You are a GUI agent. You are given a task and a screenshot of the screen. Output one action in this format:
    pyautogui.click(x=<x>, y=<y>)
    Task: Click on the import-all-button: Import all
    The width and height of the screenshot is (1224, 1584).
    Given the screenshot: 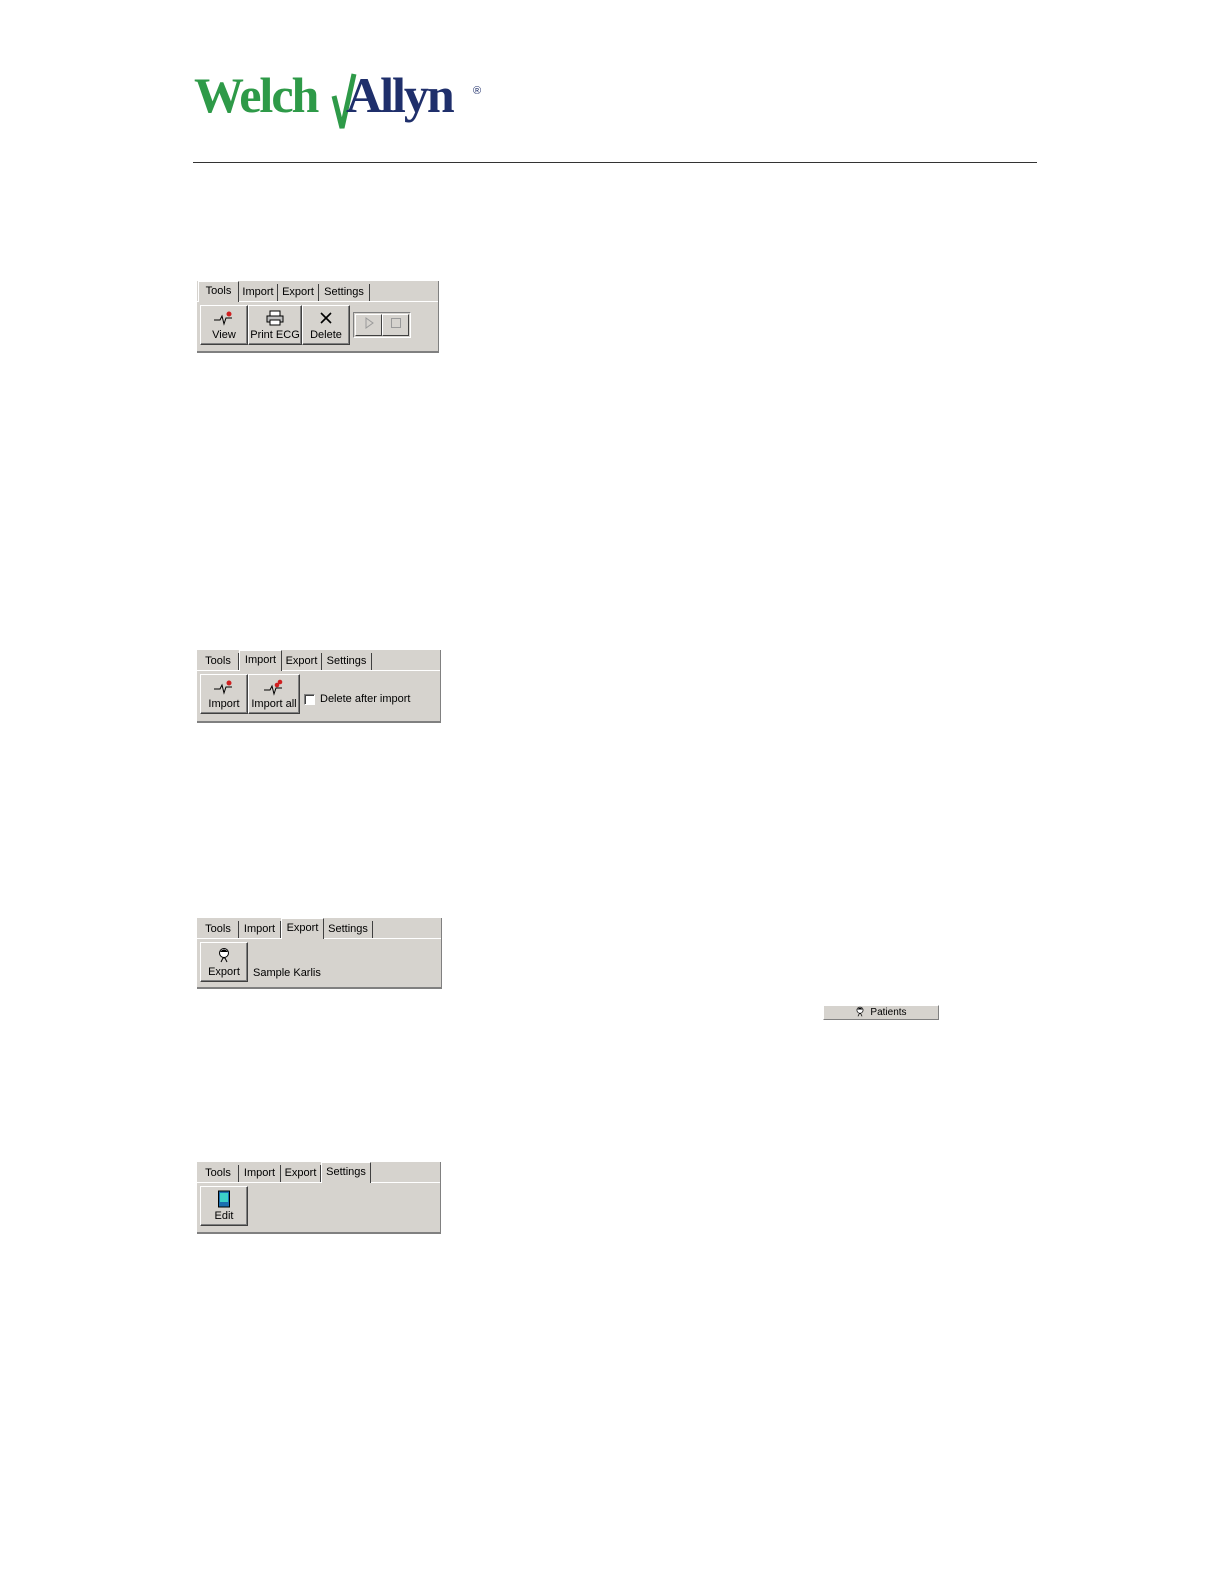 What is the action you would take?
    pyautogui.click(x=274, y=694)
    